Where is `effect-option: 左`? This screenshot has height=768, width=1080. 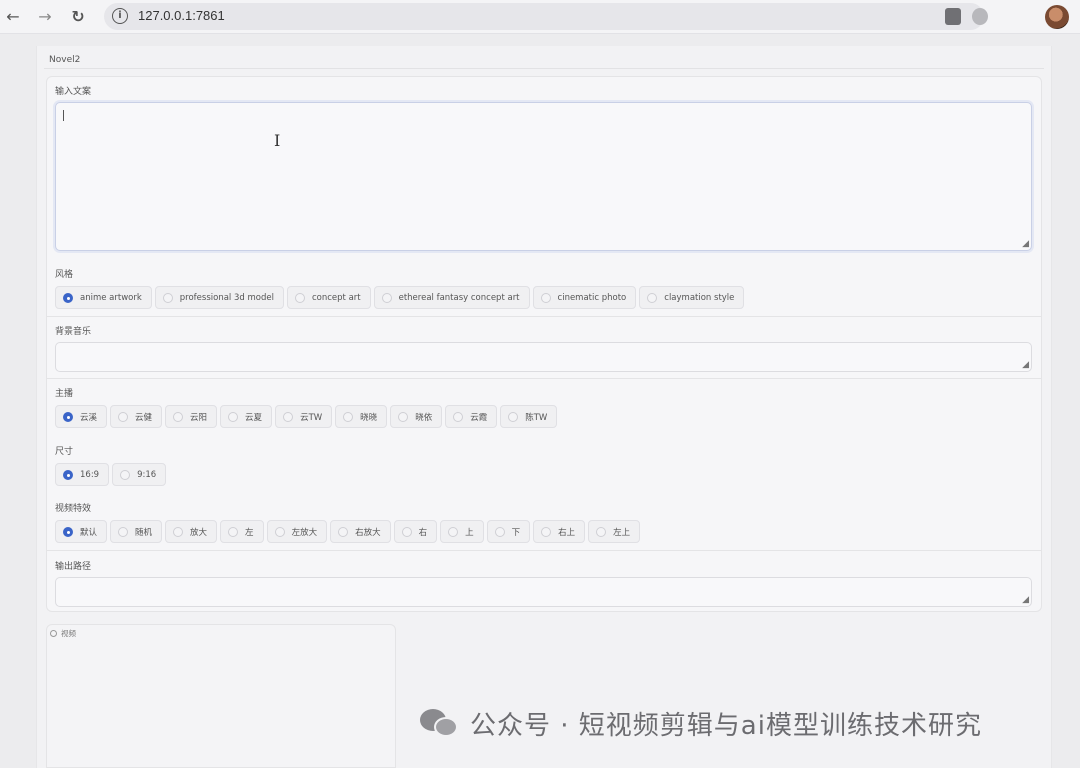
effect-option: 左 is located at coordinates (242, 531).